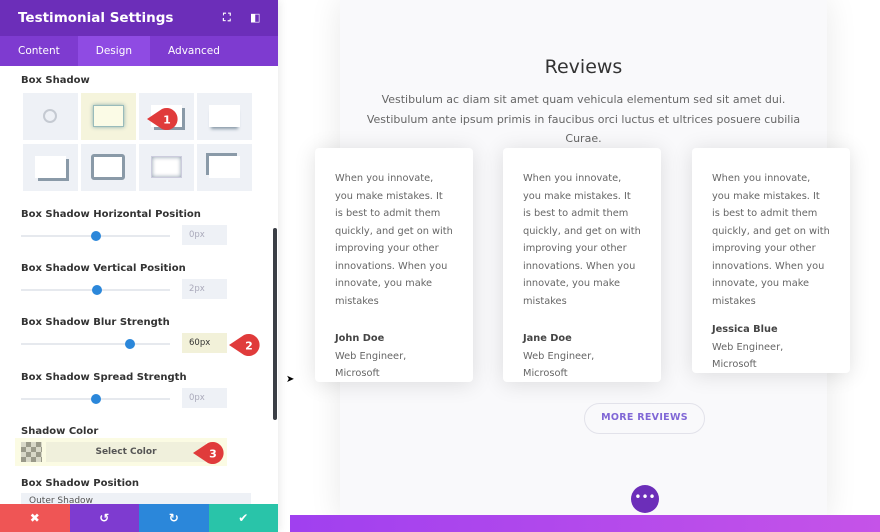 Image resolution: width=880 pixels, height=532 pixels. I want to click on redo-button: ↻, so click(174, 518).